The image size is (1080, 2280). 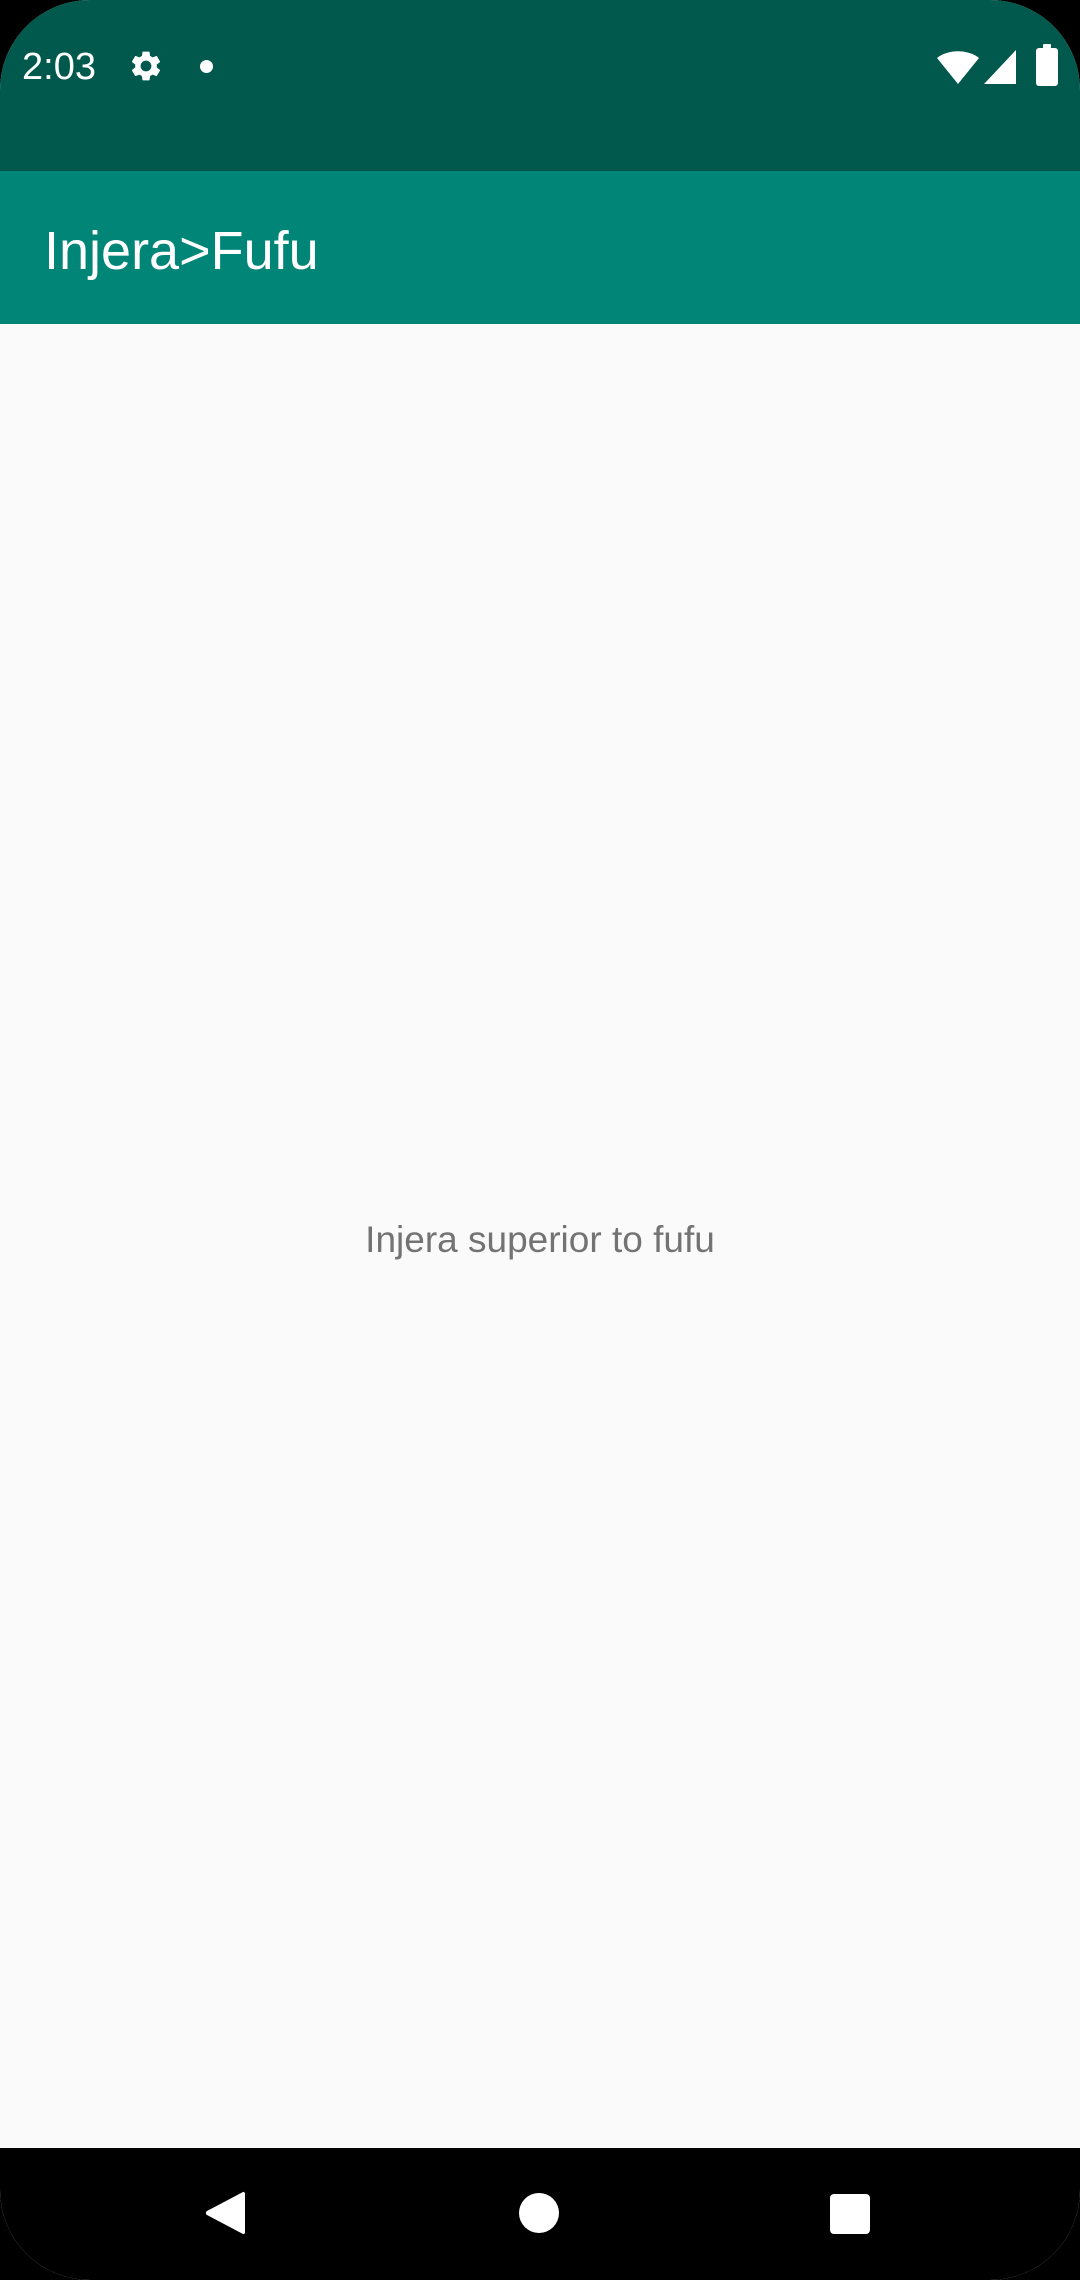 I want to click on recents-icon, so click(x=850, y=2214).